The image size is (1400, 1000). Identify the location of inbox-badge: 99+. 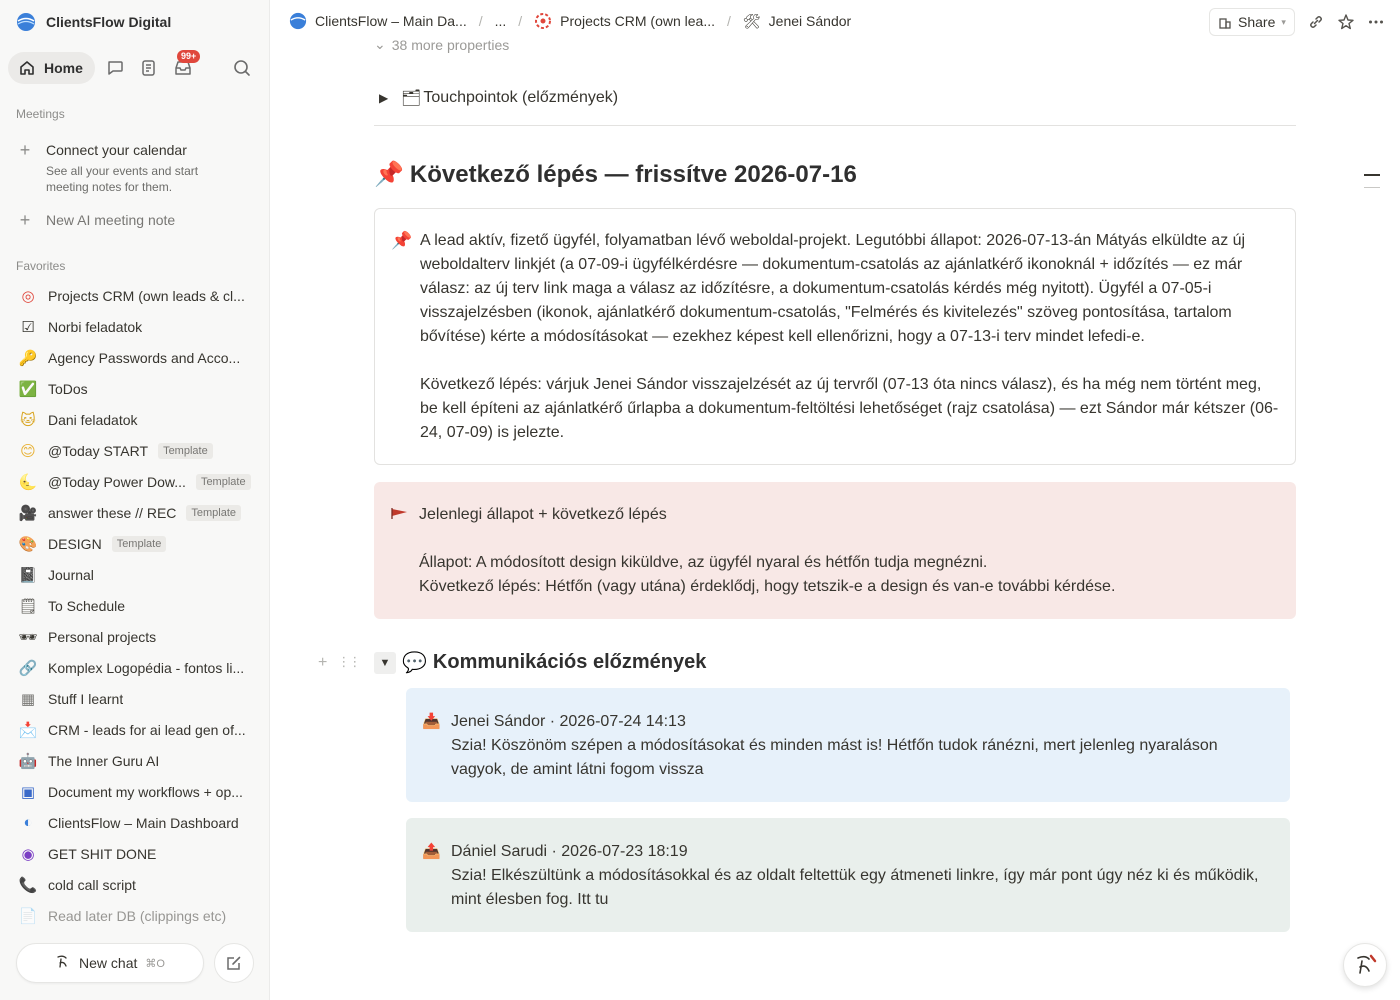
(189, 56).